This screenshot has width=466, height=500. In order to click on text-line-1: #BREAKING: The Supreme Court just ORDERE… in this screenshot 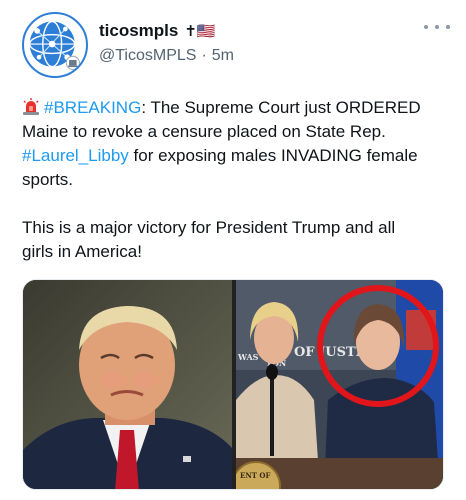, I will do `click(237, 108)`.